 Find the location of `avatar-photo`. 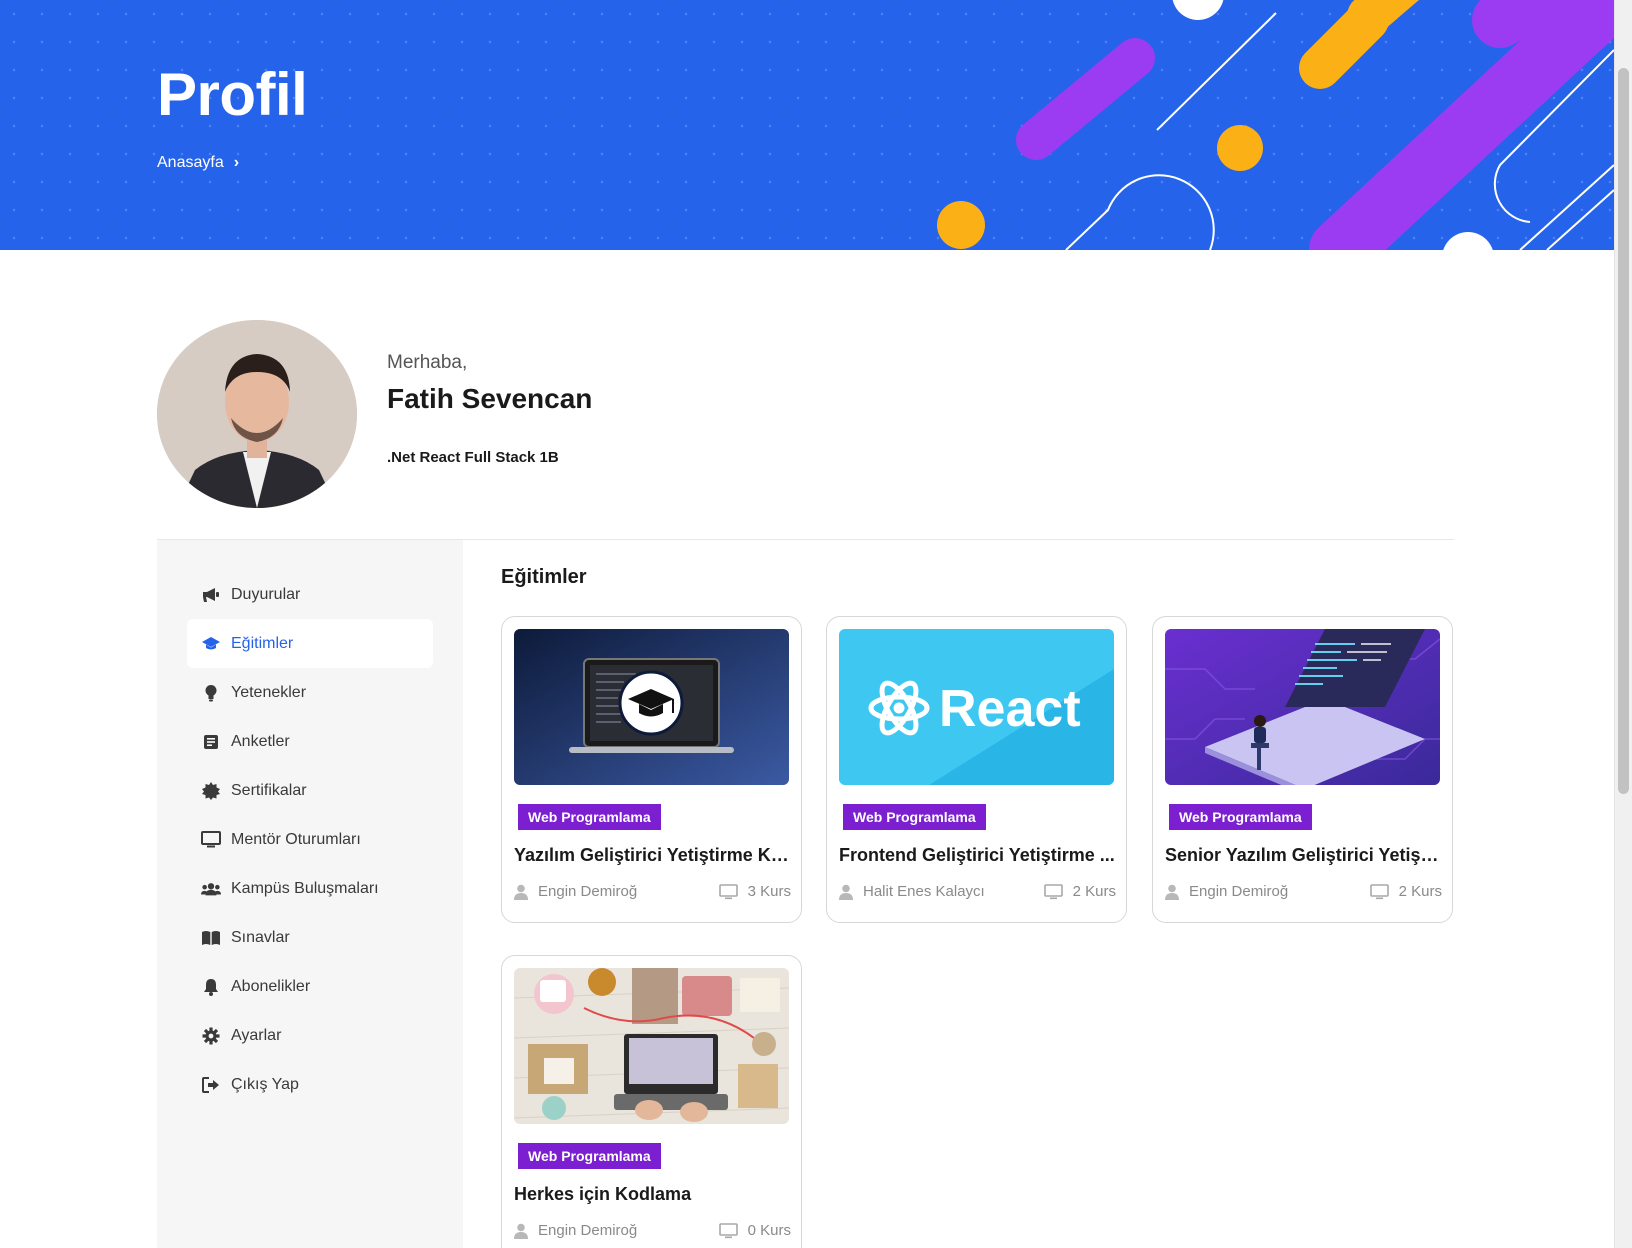

avatar-photo is located at coordinates (257, 414).